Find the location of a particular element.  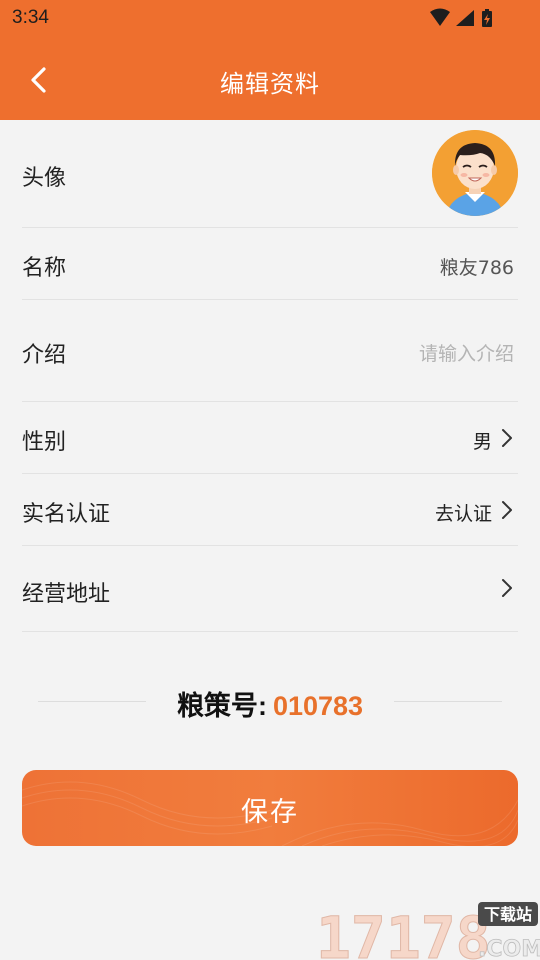

account-id: 粮策号: 010783 is located at coordinates (270, 703).